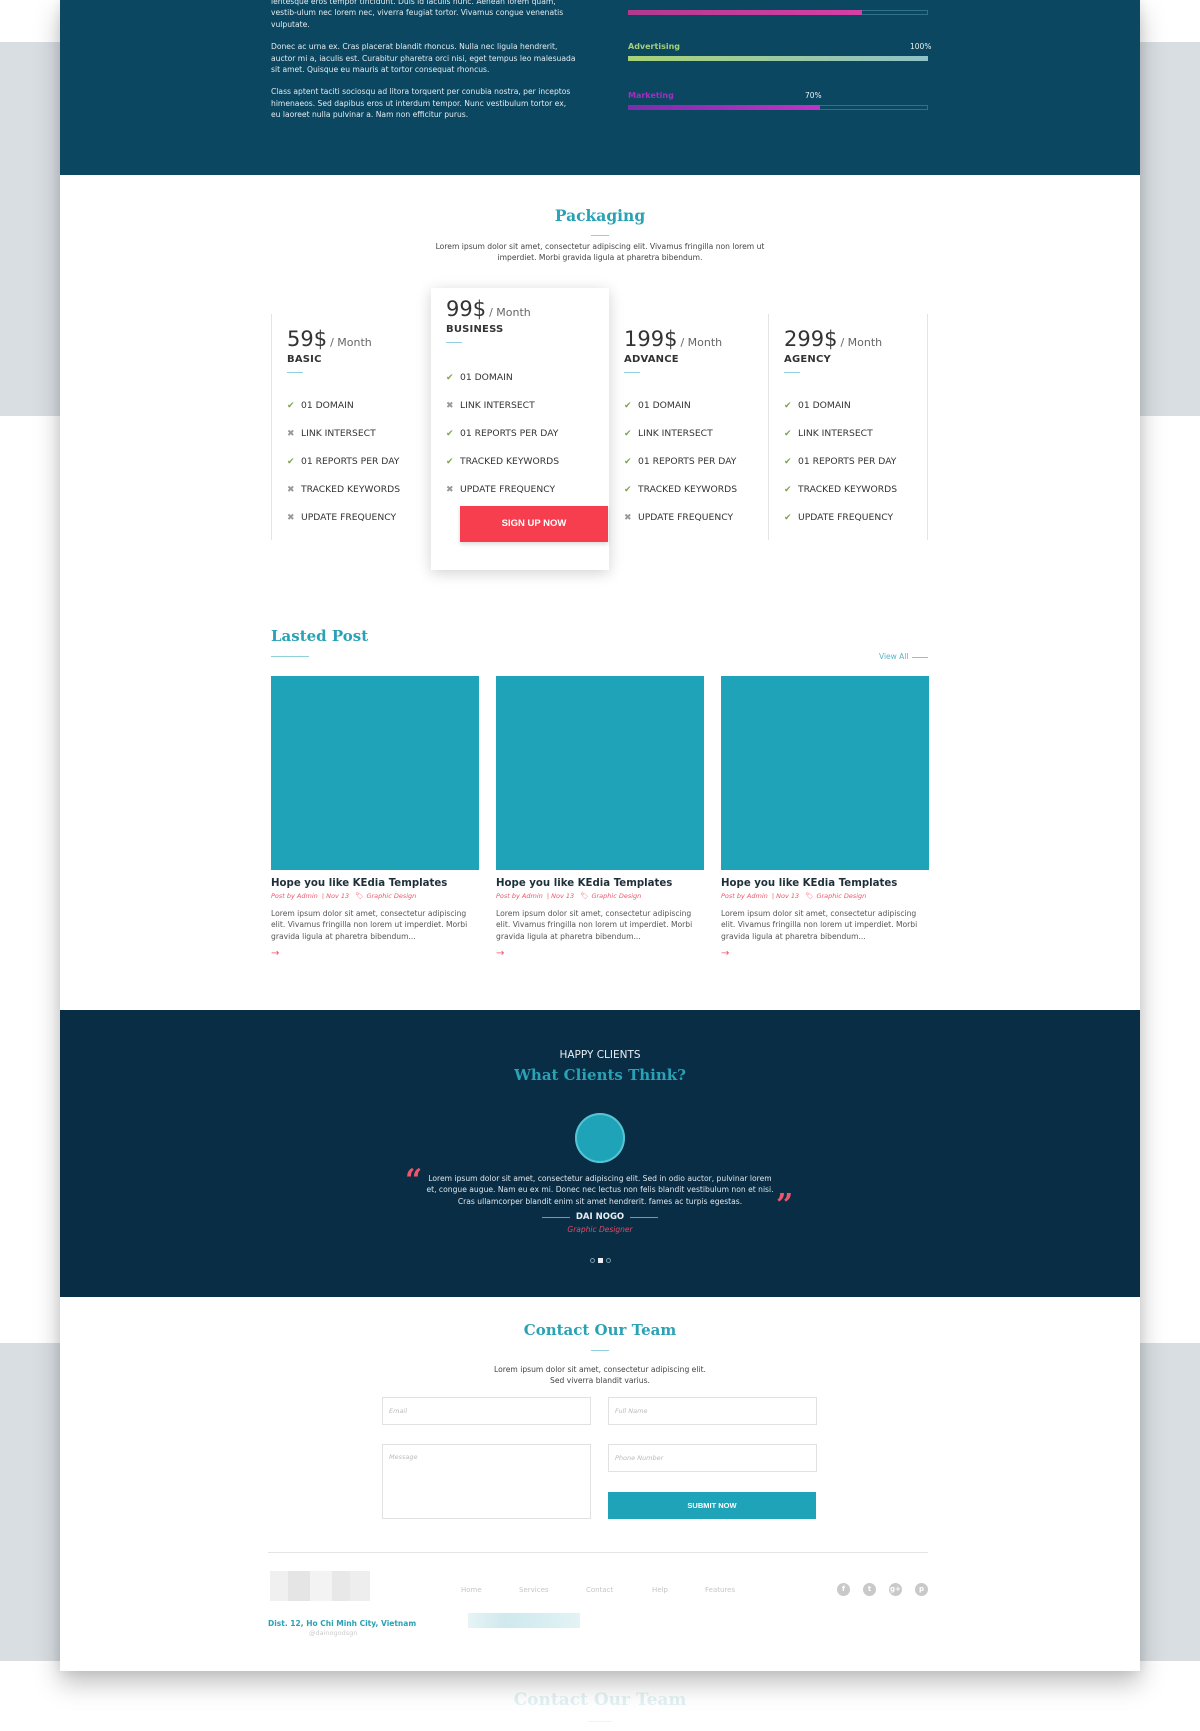  I want to click on skill-bar-label: Advertising, so click(654, 46).